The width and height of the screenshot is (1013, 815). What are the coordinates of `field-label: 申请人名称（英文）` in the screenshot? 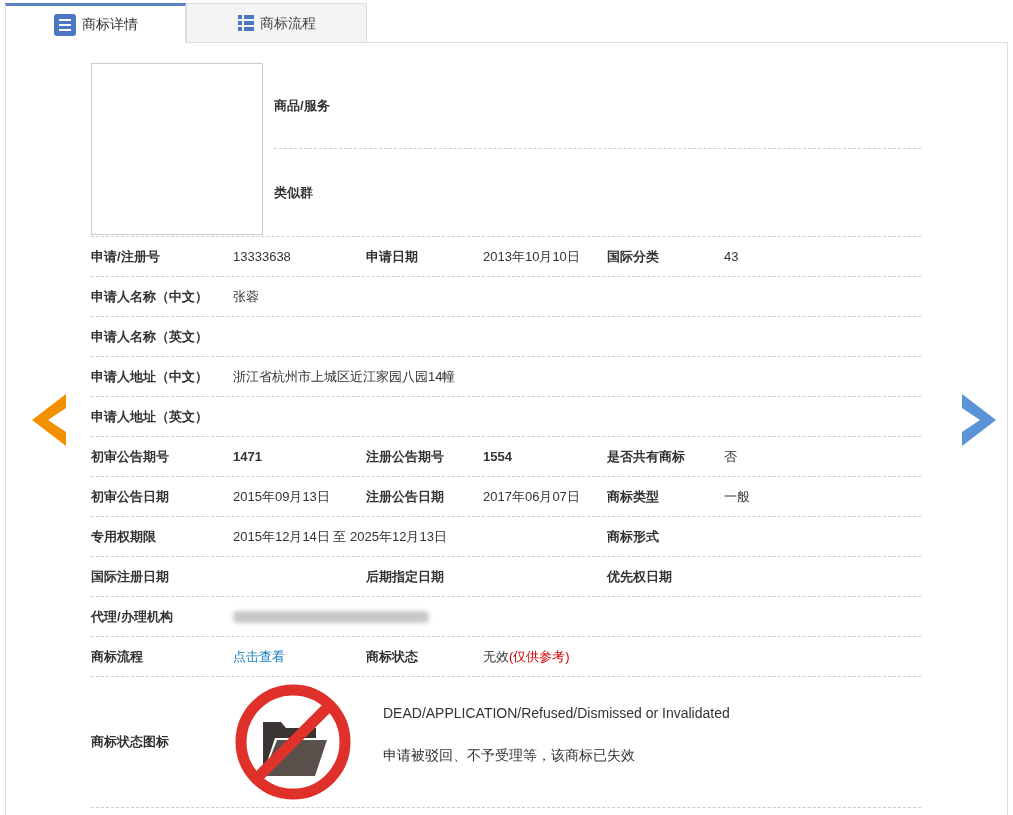 It's located at (150, 336).